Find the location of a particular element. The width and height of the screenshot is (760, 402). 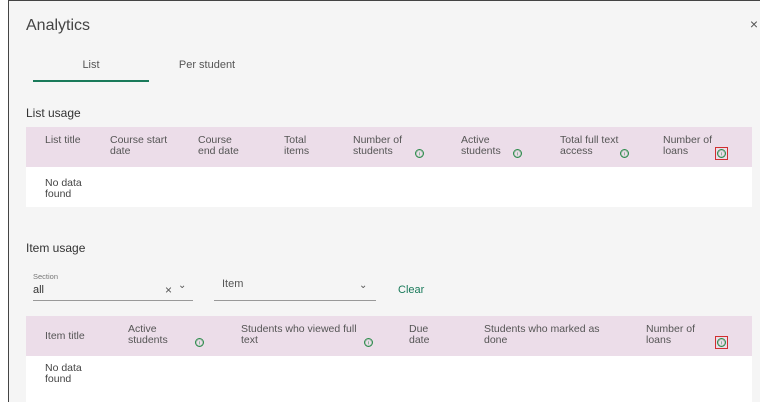

col-number-of-students: Number of students is located at coordinates (378, 145).